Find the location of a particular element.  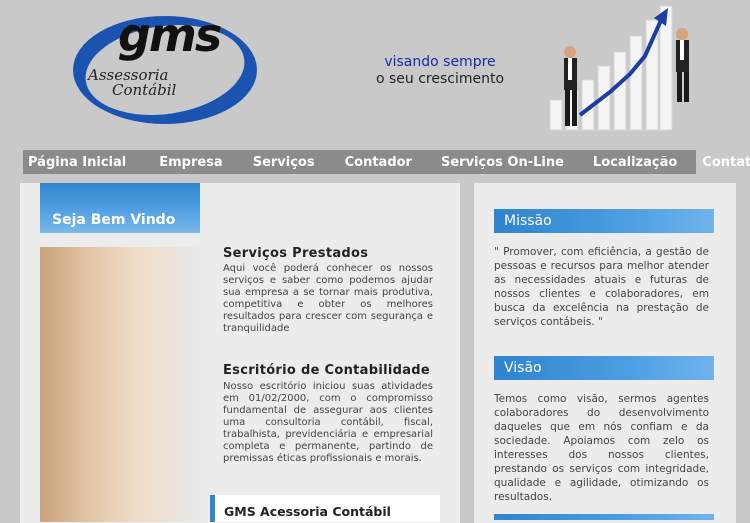

visao-header: Visão is located at coordinates (604, 368).